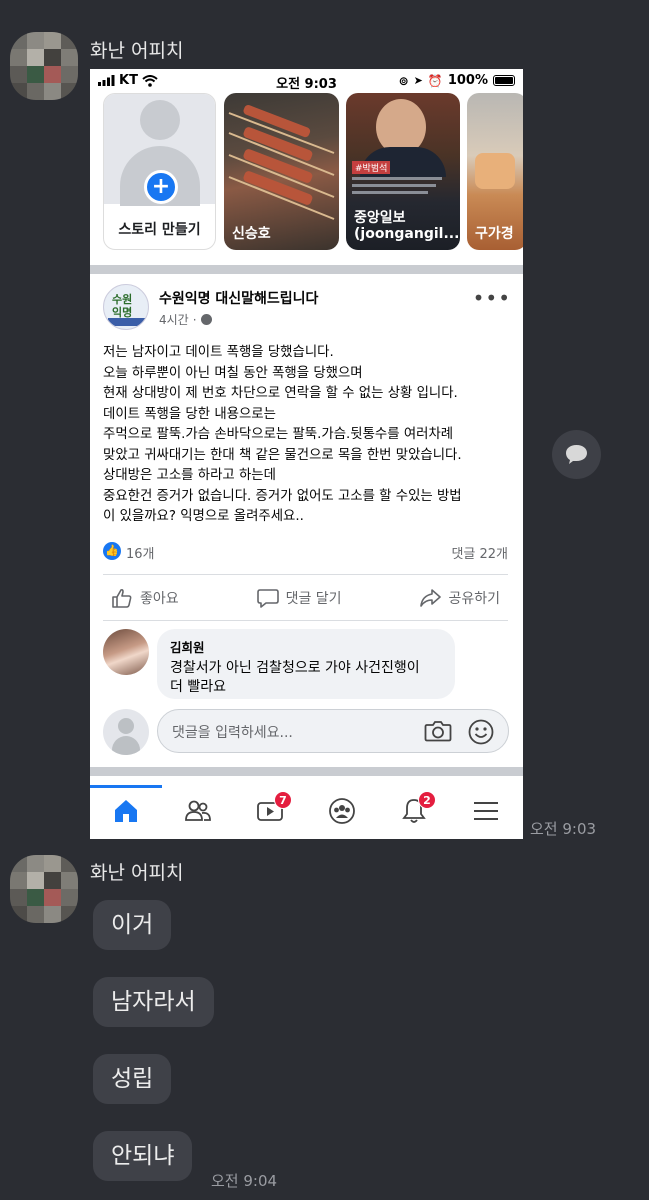 The width and height of the screenshot is (649, 1200). What do you see at coordinates (504, 80) in the screenshot?
I see `battery-icon` at bounding box center [504, 80].